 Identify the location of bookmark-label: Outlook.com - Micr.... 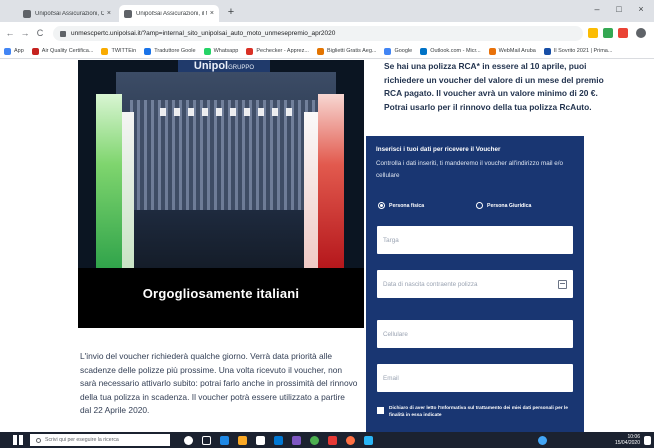
(455, 51).